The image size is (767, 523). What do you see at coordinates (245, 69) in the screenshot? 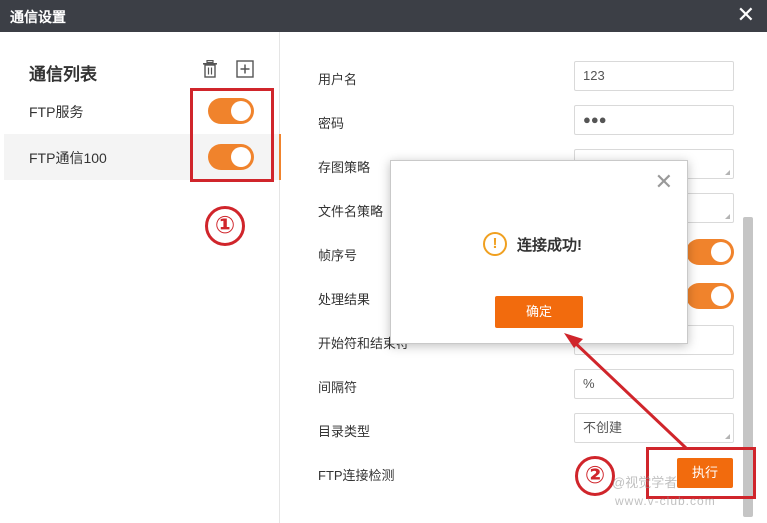
I see `add-icon` at bounding box center [245, 69].